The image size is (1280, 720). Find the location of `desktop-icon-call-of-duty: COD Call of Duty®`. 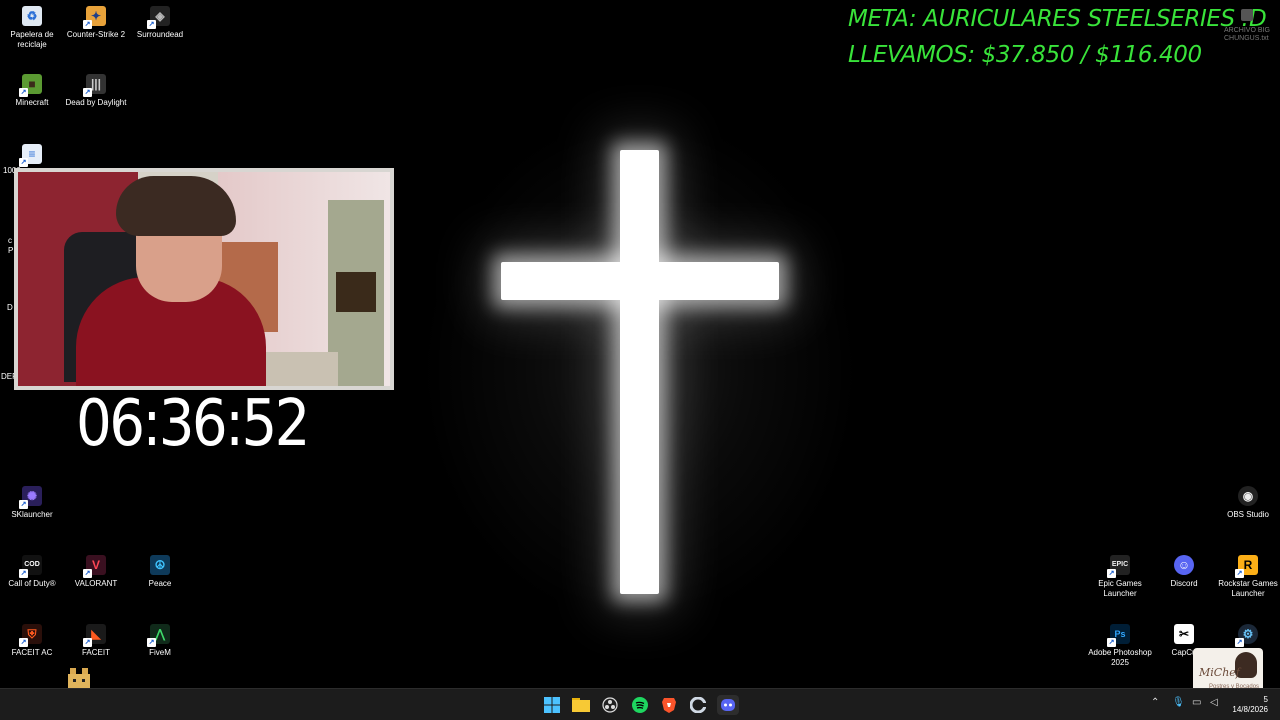

desktop-icon-call-of-duty: COD Call of Duty® is located at coordinates (32, 572).